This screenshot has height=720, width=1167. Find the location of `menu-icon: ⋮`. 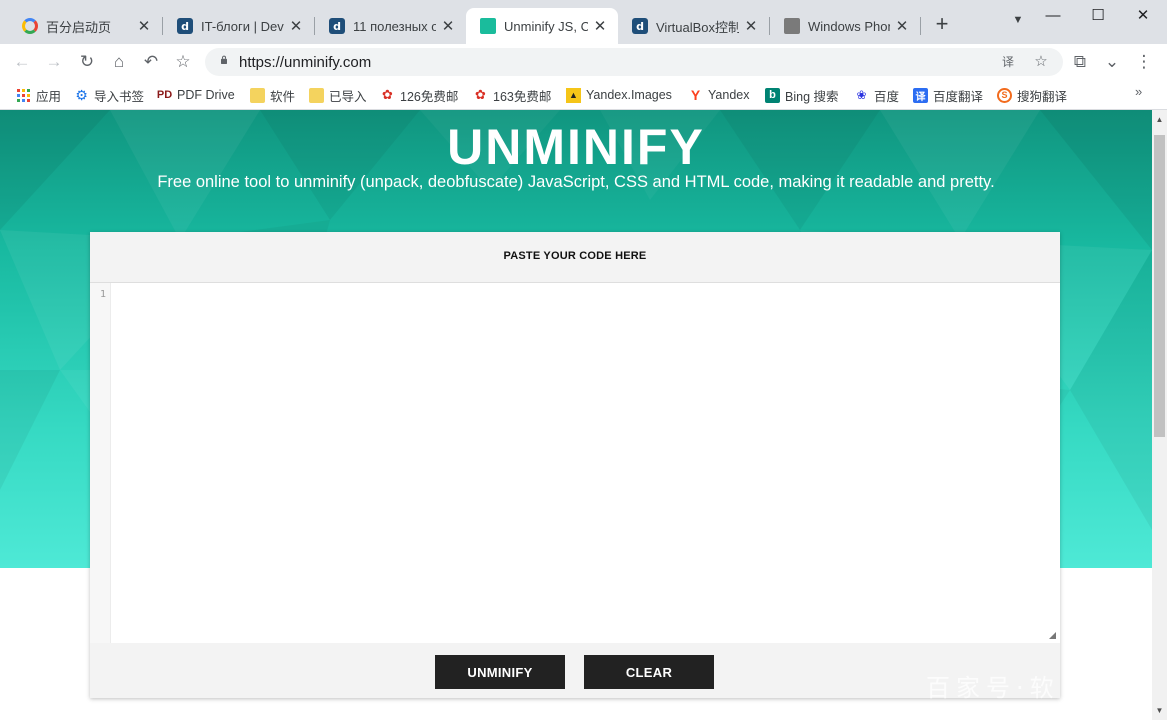

menu-icon: ⋮ is located at coordinates (1144, 62).